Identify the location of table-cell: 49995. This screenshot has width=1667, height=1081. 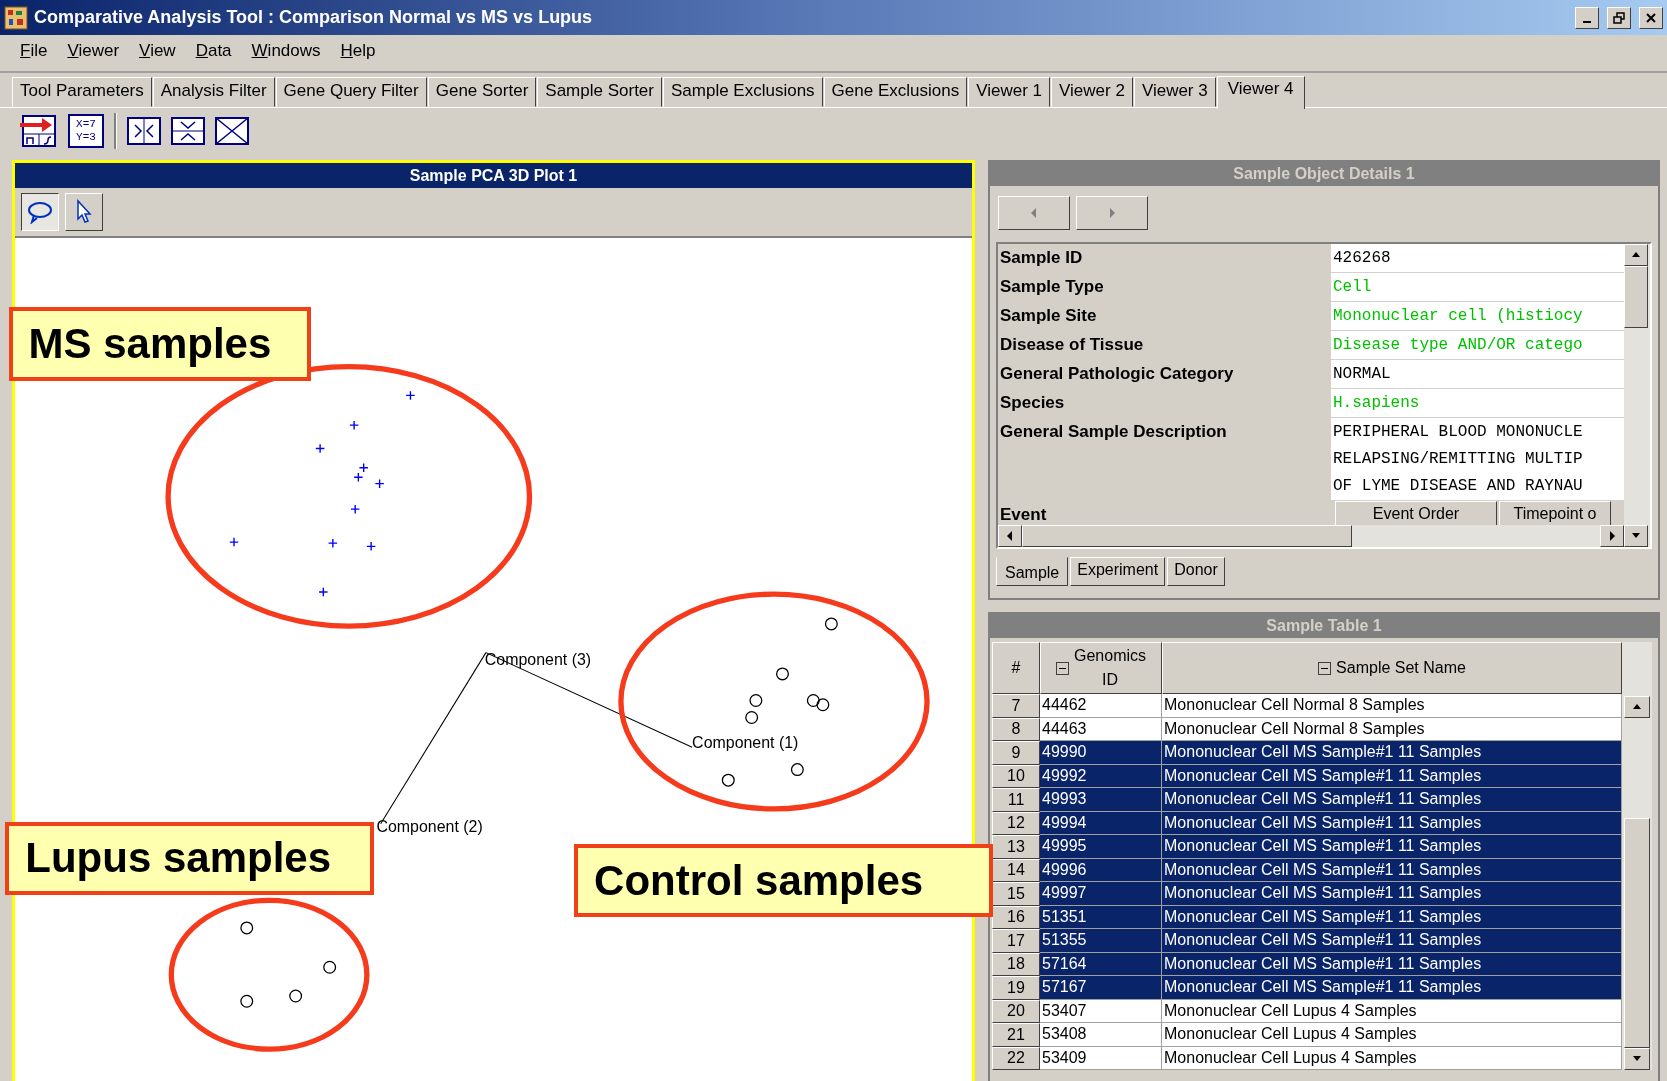
(1101, 847).